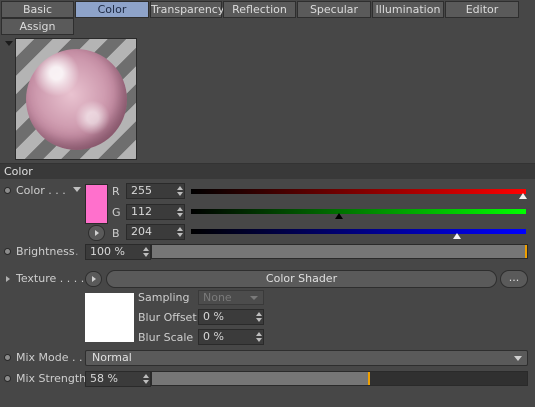  I want to click on channel-g-label: G, so click(116, 212).